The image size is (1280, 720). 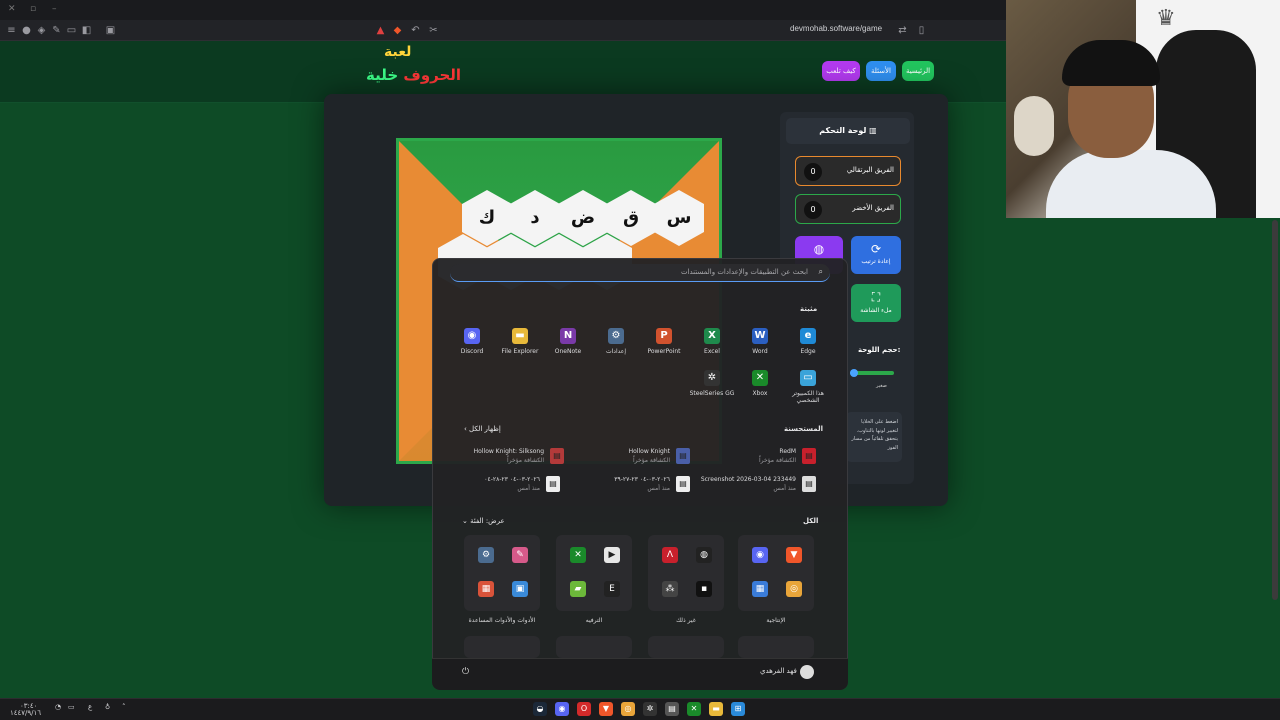 What do you see at coordinates (918, 71) in the screenshot?
I see `home-button: الرئيسية` at bounding box center [918, 71].